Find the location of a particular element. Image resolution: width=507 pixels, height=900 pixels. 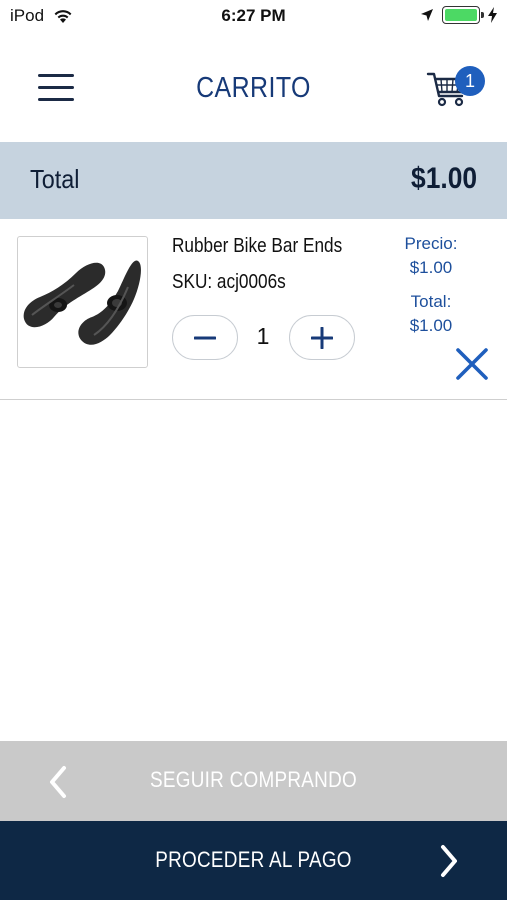

unit-price-value: $1.00 is located at coordinates (431, 267).